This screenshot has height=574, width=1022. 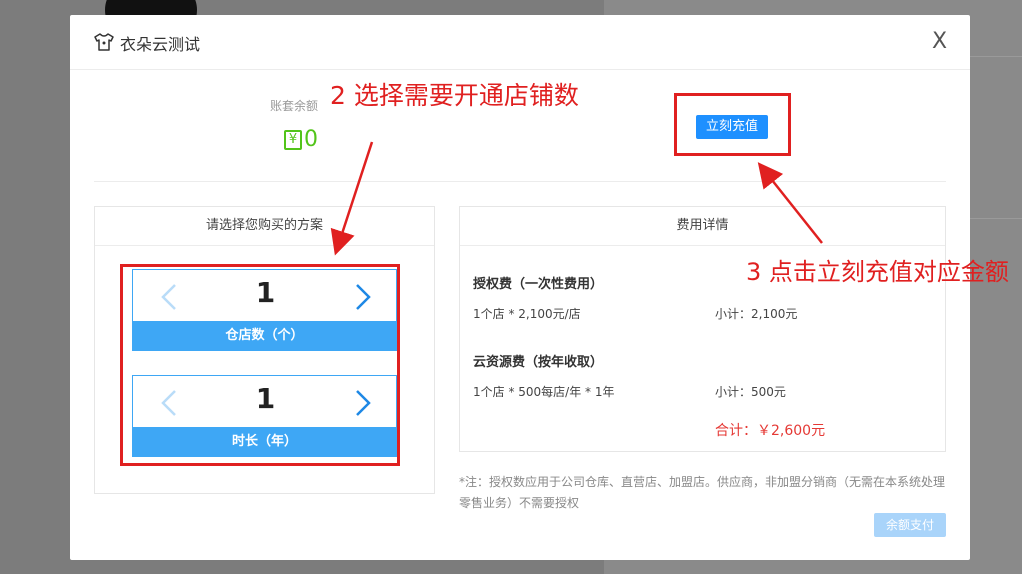 What do you see at coordinates (104, 42) in the screenshot?
I see `shirt-icon` at bounding box center [104, 42].